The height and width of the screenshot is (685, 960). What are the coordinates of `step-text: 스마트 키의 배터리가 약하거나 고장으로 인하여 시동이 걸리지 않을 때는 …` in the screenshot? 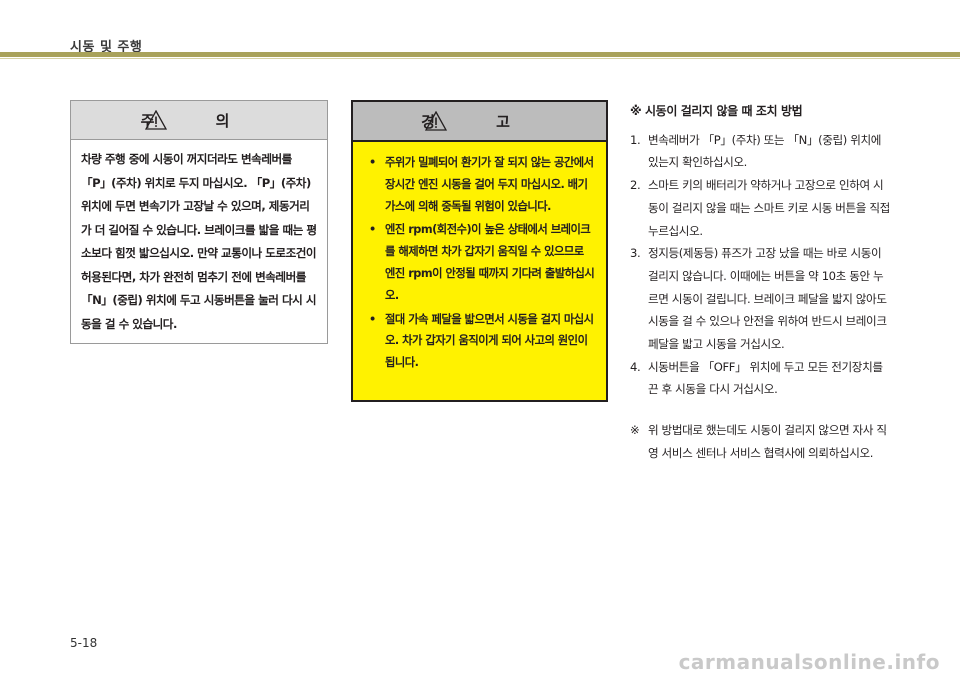 It's located at (769, 208).